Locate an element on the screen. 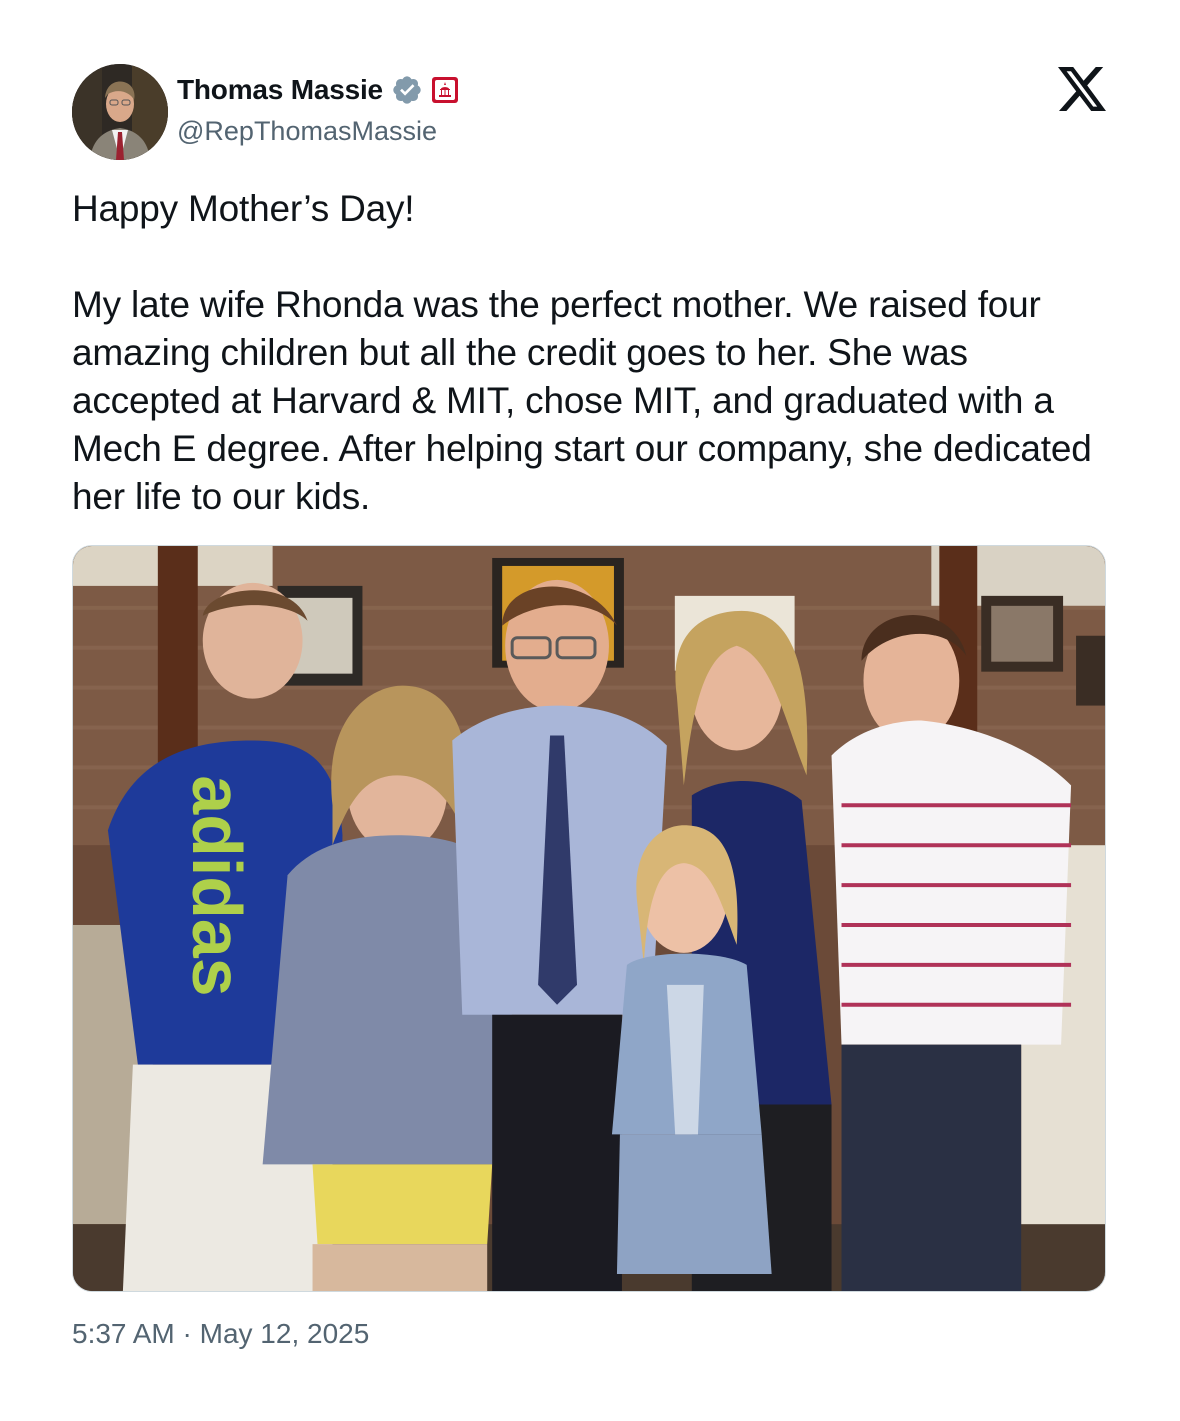  tweet-date: May 12, 2025 is located at coordinates (284, 1333).